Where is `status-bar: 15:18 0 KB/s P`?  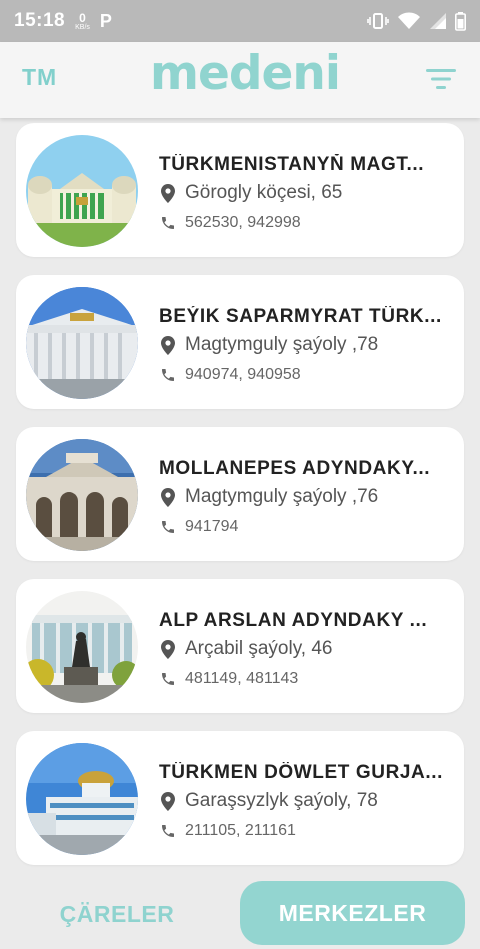 status-bar: 15:18 0 KB/s P is located at coordinates (240, 21).